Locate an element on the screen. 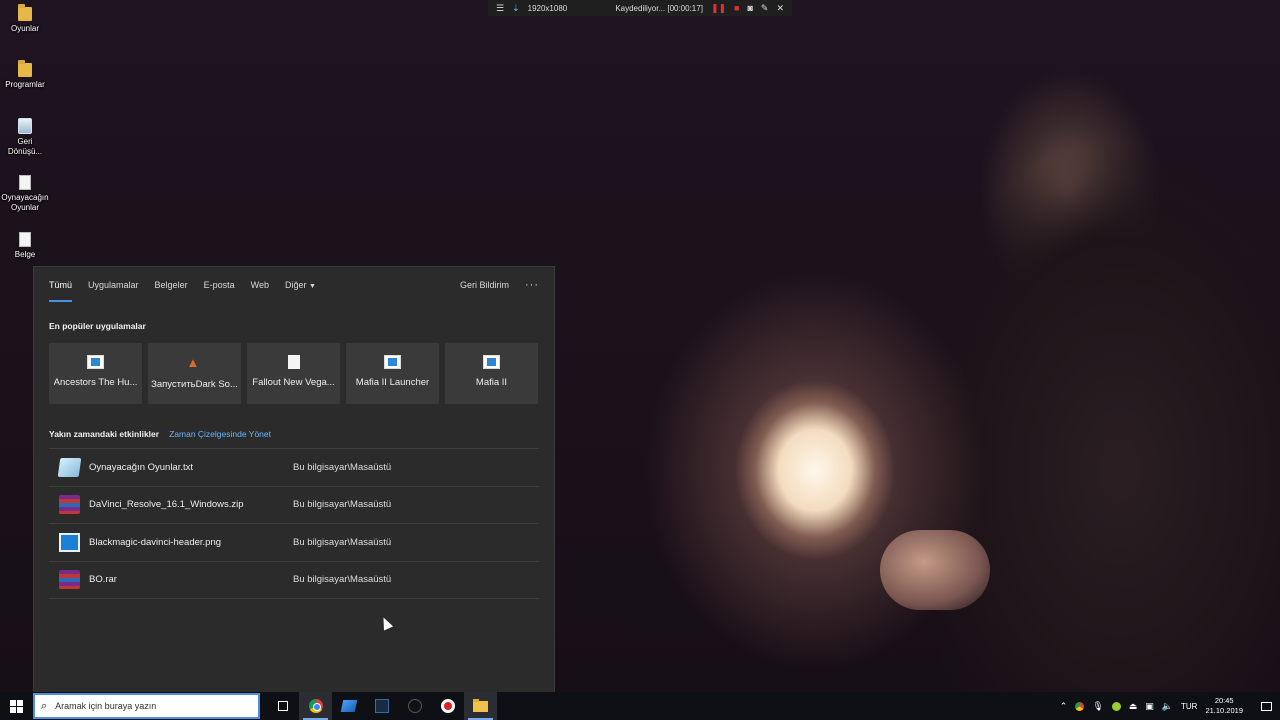 This screenshot has width=1280, height=720. file-name: Blackmagic-davinci-header.png is located at coordinates (155, 542).